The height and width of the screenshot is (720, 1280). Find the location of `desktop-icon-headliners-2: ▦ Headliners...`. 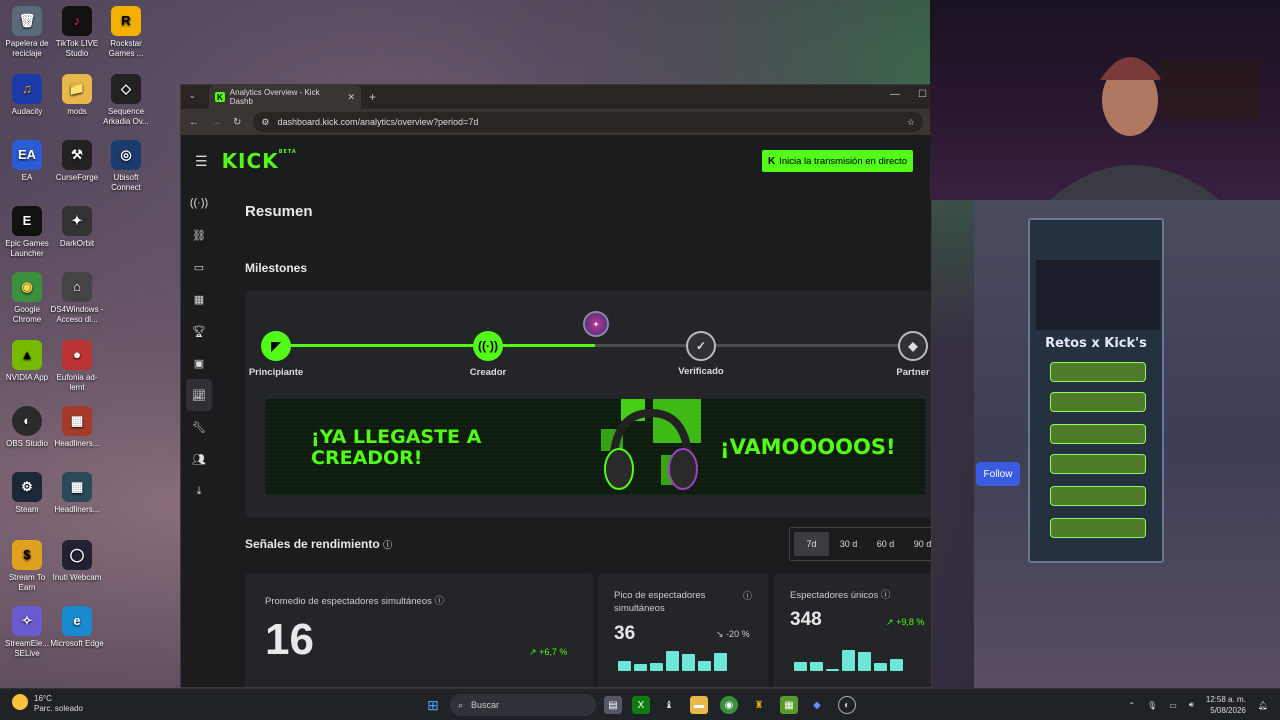

desktop-icon-headliners-2: ▦ Headliners... is located at coordinates (77, 493).